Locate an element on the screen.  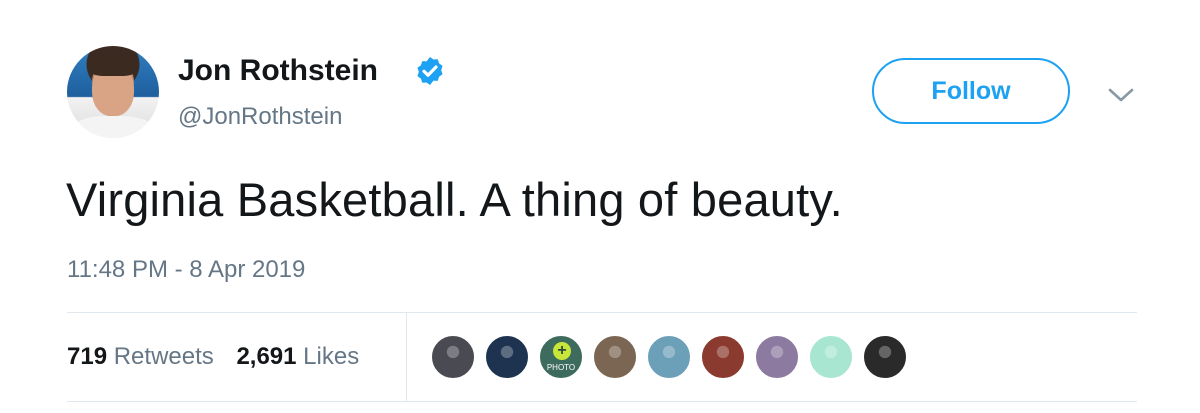
follow-button: Follow is located at coordinates (971, 91).